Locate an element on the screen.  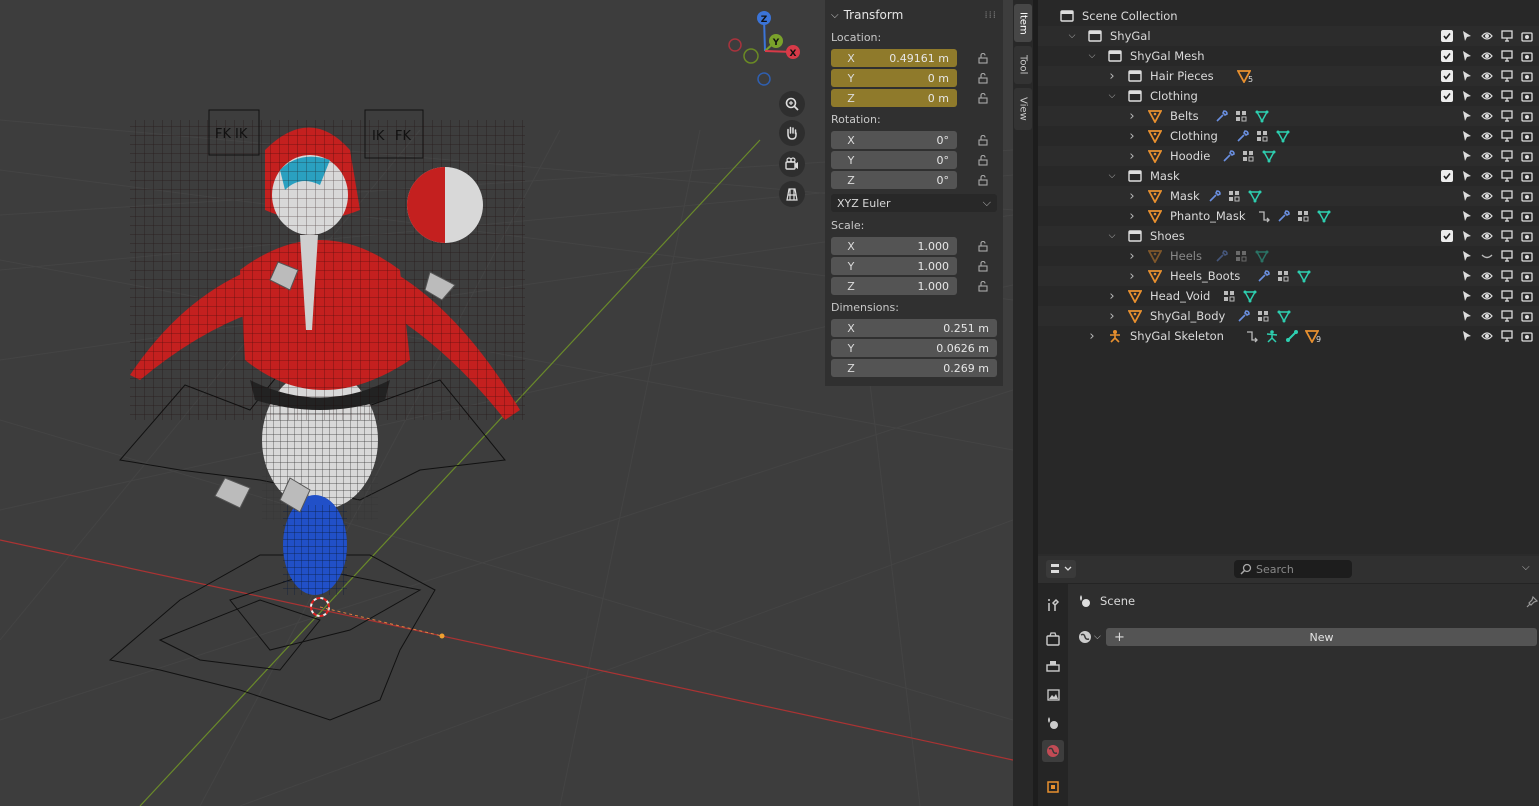
rotation-y-field: Y 0° is located at coordinates (894, 160).